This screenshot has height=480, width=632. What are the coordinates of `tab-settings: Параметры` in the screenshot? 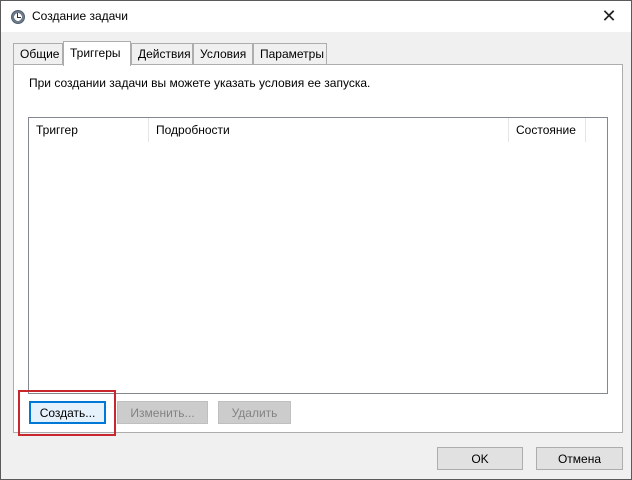 It's located at (290, 54).